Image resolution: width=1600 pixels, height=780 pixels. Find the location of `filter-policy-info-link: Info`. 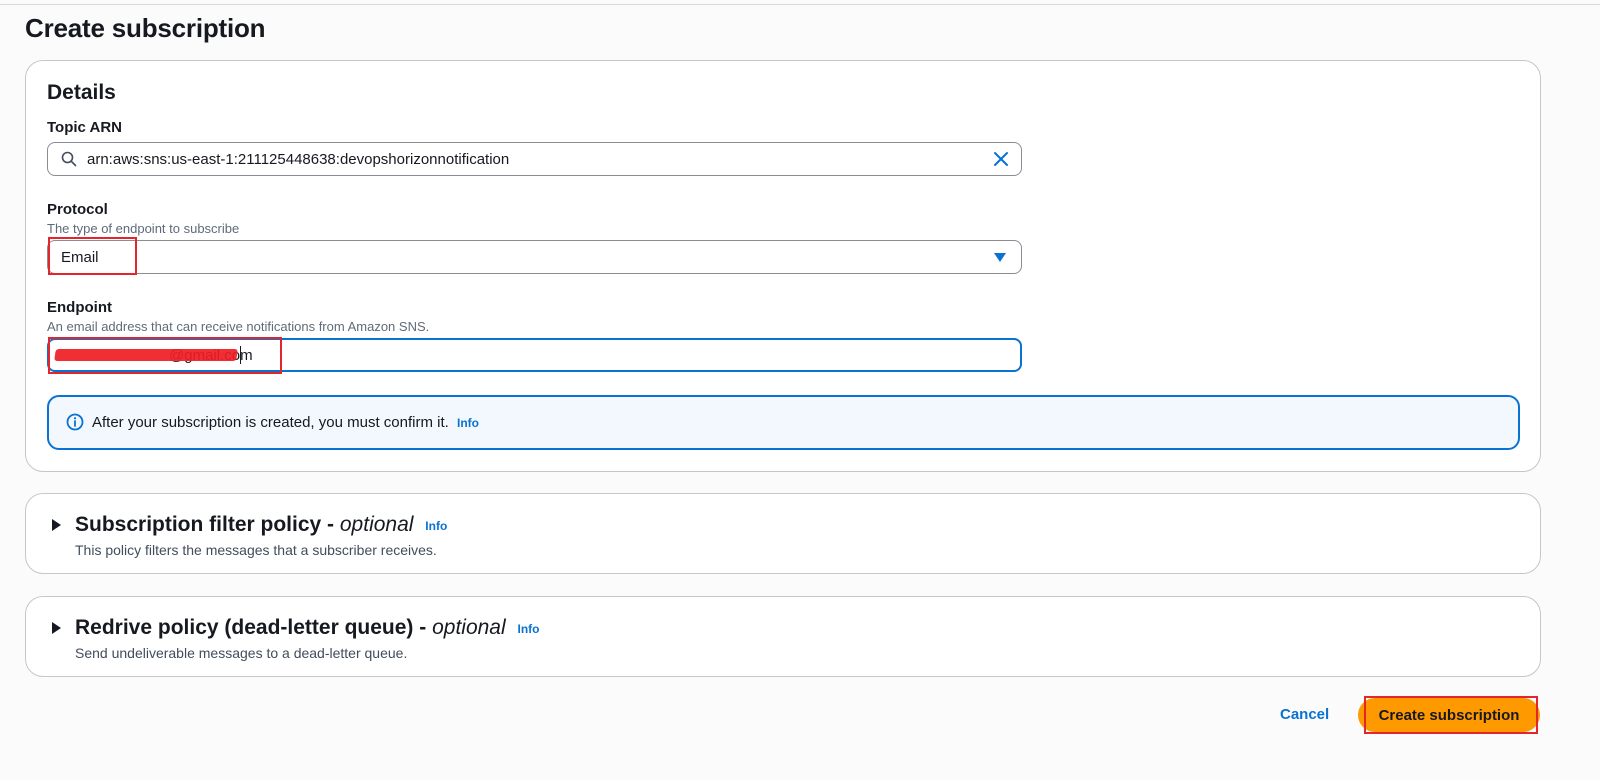

filter-policy-info-link: Info is located at coordinates (436, 526).